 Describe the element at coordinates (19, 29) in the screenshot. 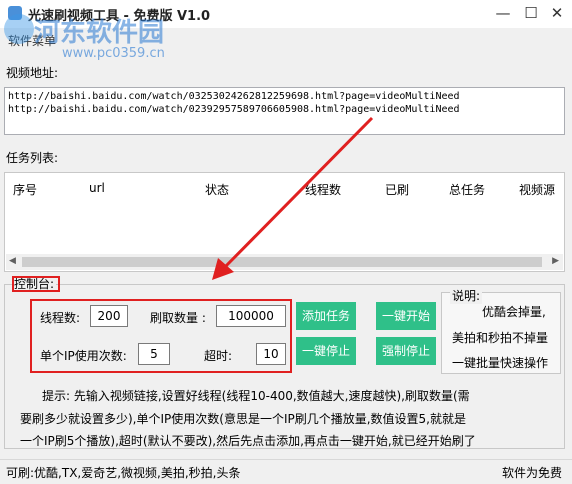

I see `watermark-logo` at that location.